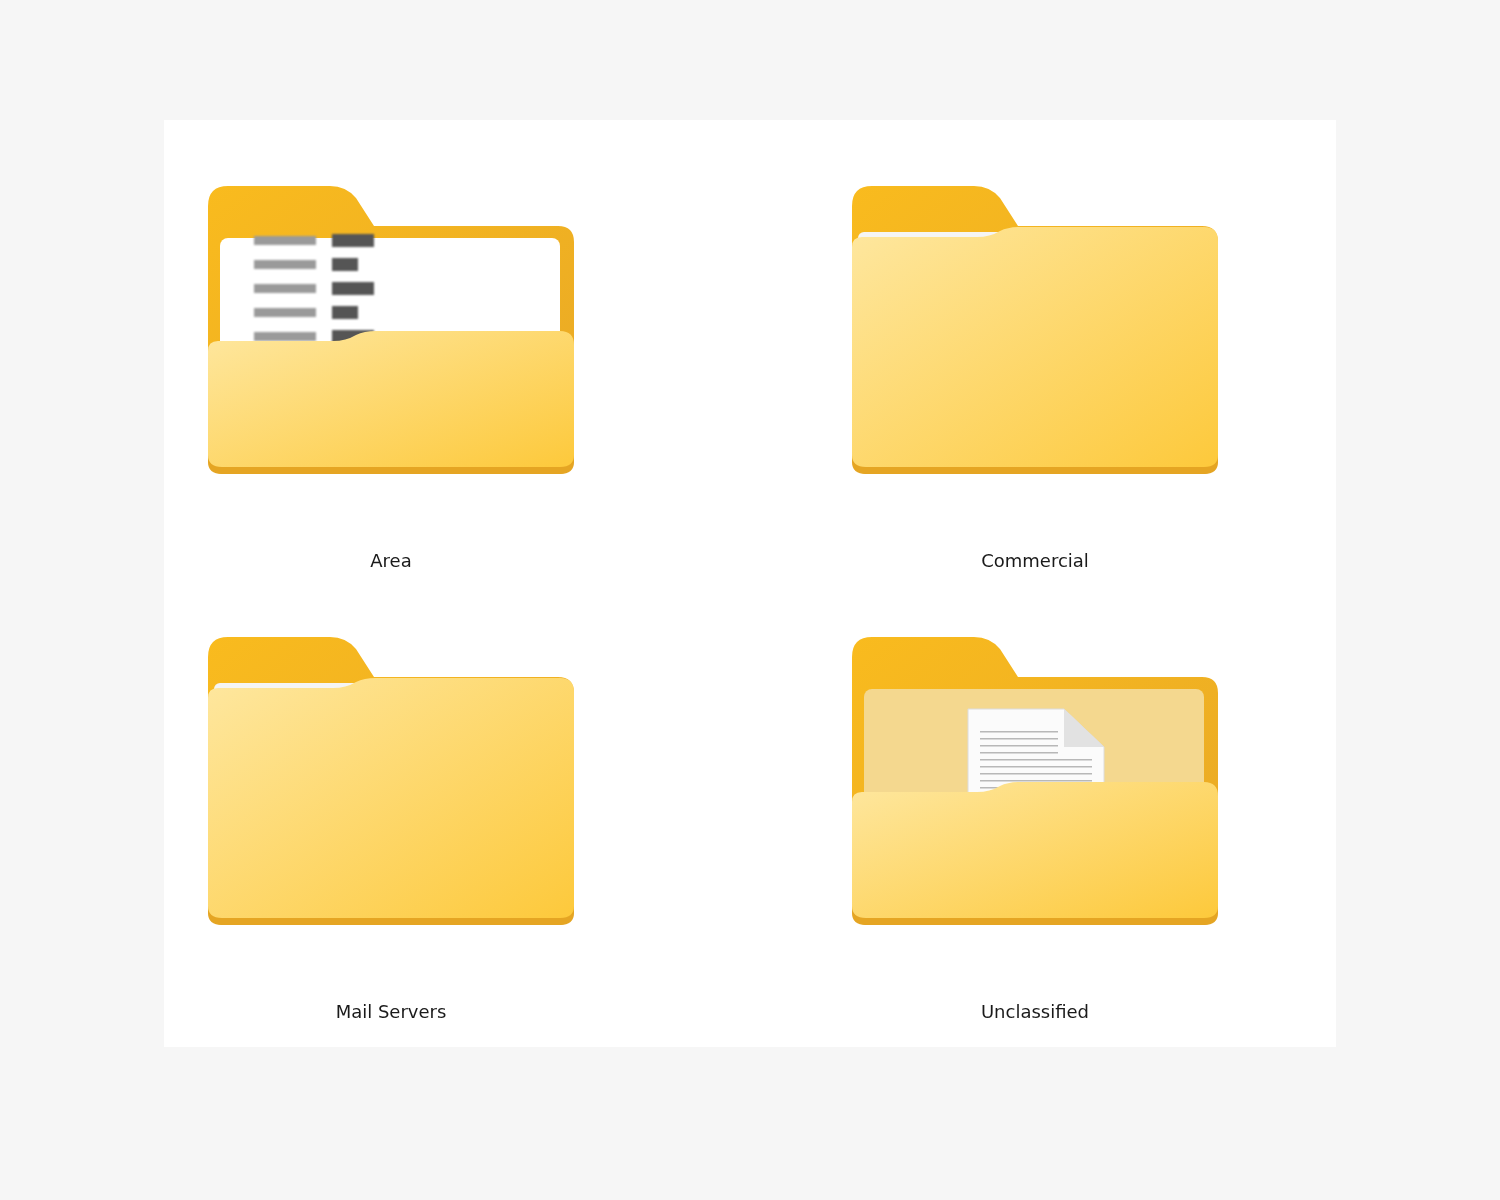 The image size is (1500, 1200). I want to click on folder-name: Commercial, so click(1035, 561).